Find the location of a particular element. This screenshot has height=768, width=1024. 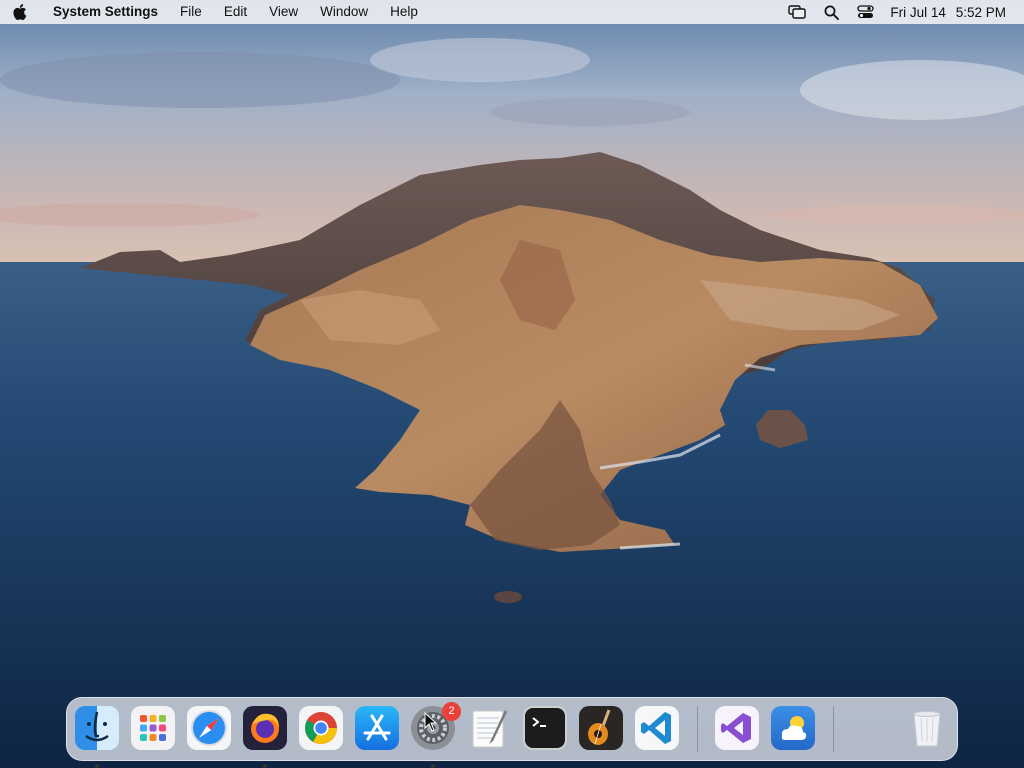

safari-icon is located at coordinates (209, 728).